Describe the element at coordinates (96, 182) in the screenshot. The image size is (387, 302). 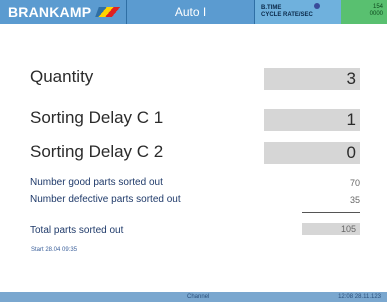
I see `good-parts-label: Number good parts sorted out` at that location.